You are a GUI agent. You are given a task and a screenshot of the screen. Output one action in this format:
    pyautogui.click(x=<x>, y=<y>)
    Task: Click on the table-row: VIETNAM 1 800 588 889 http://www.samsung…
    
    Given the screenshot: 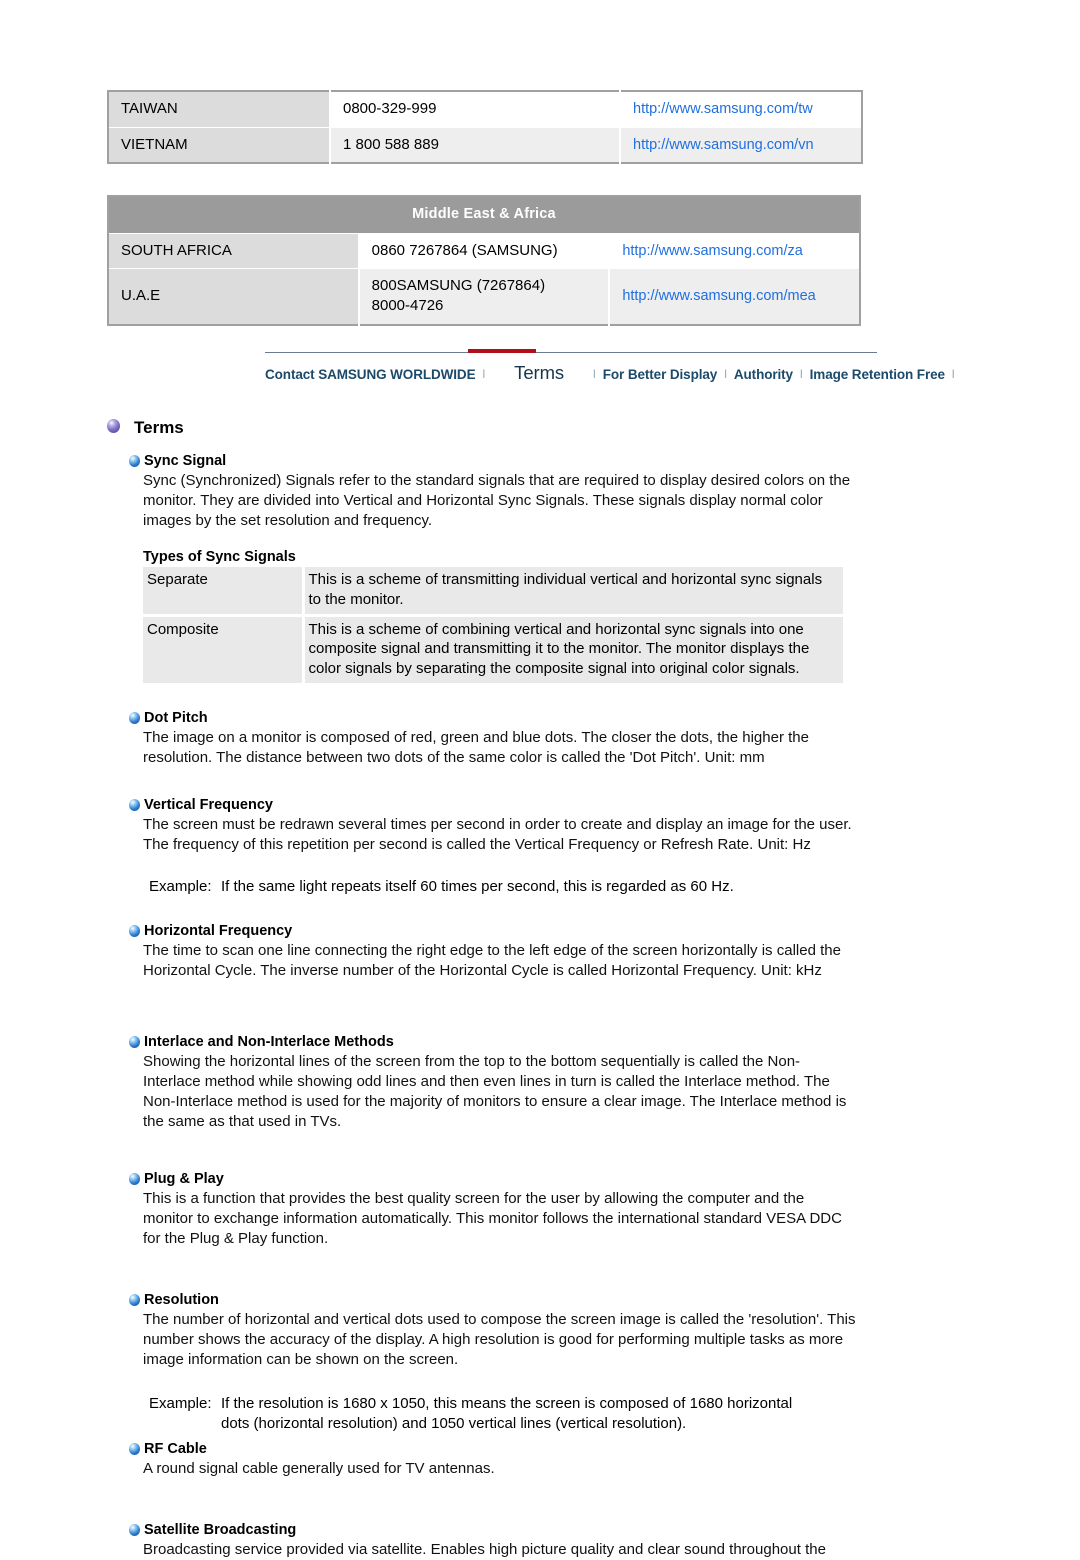 What is the action you would take?
    pyautogui.click(x=485, y=145)
    